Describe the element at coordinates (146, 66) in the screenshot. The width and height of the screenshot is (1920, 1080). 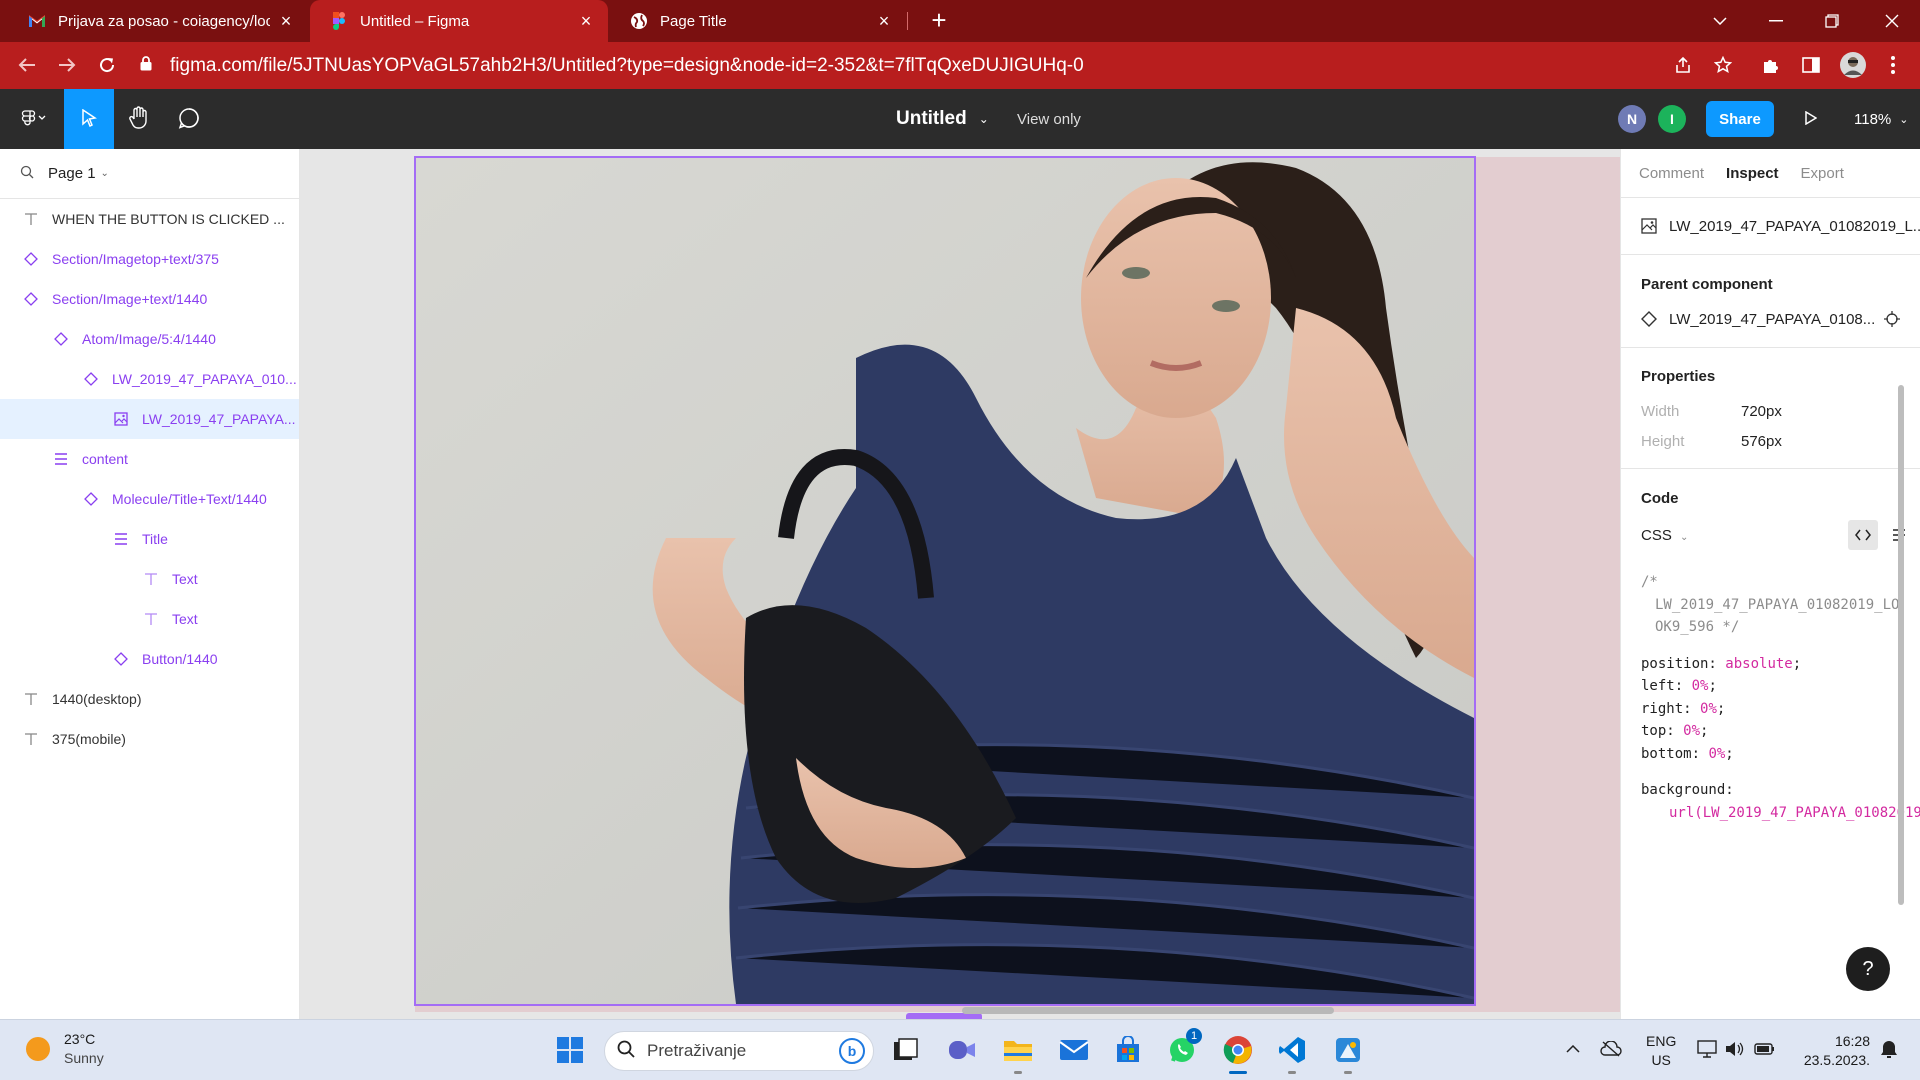
I see `lock-icon` at that location.